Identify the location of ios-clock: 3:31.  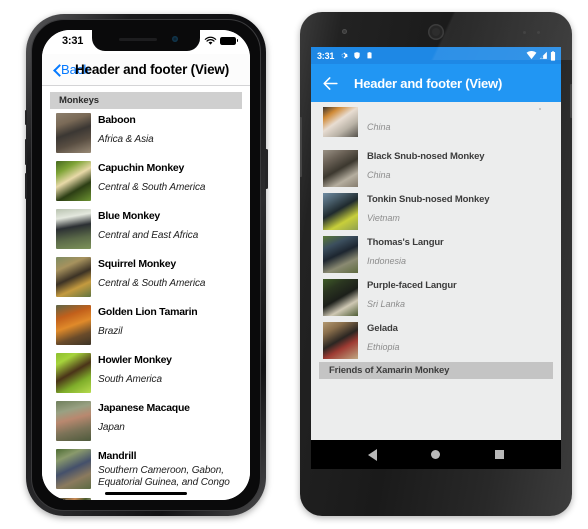
(73, 41).